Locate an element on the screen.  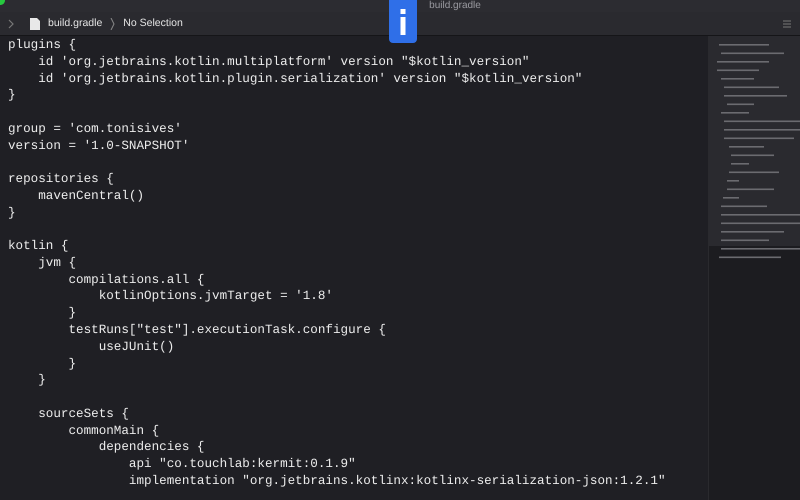
code-line: dependencies { is located at coordinates (151, 447).